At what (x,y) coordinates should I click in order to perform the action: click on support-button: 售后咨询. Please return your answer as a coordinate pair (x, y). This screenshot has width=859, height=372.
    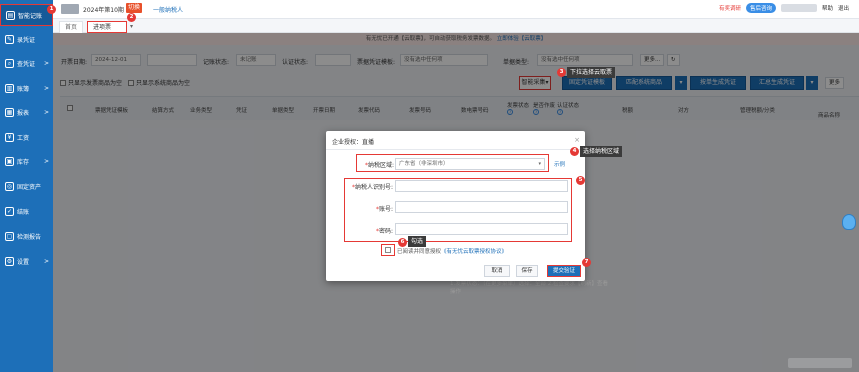
    Looking at the image, I should click on (760, 8).